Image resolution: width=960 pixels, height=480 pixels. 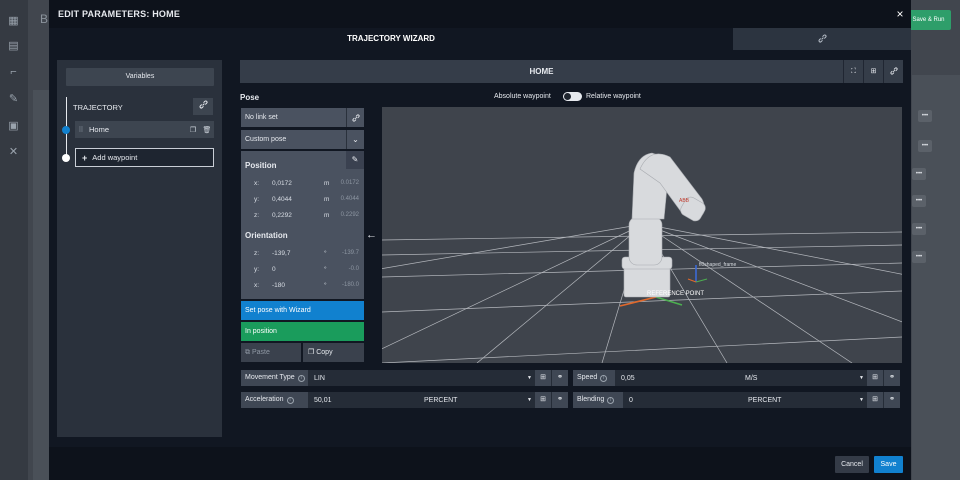 I want to click on wrench-icon: ✕, so click(x=13, y=152).